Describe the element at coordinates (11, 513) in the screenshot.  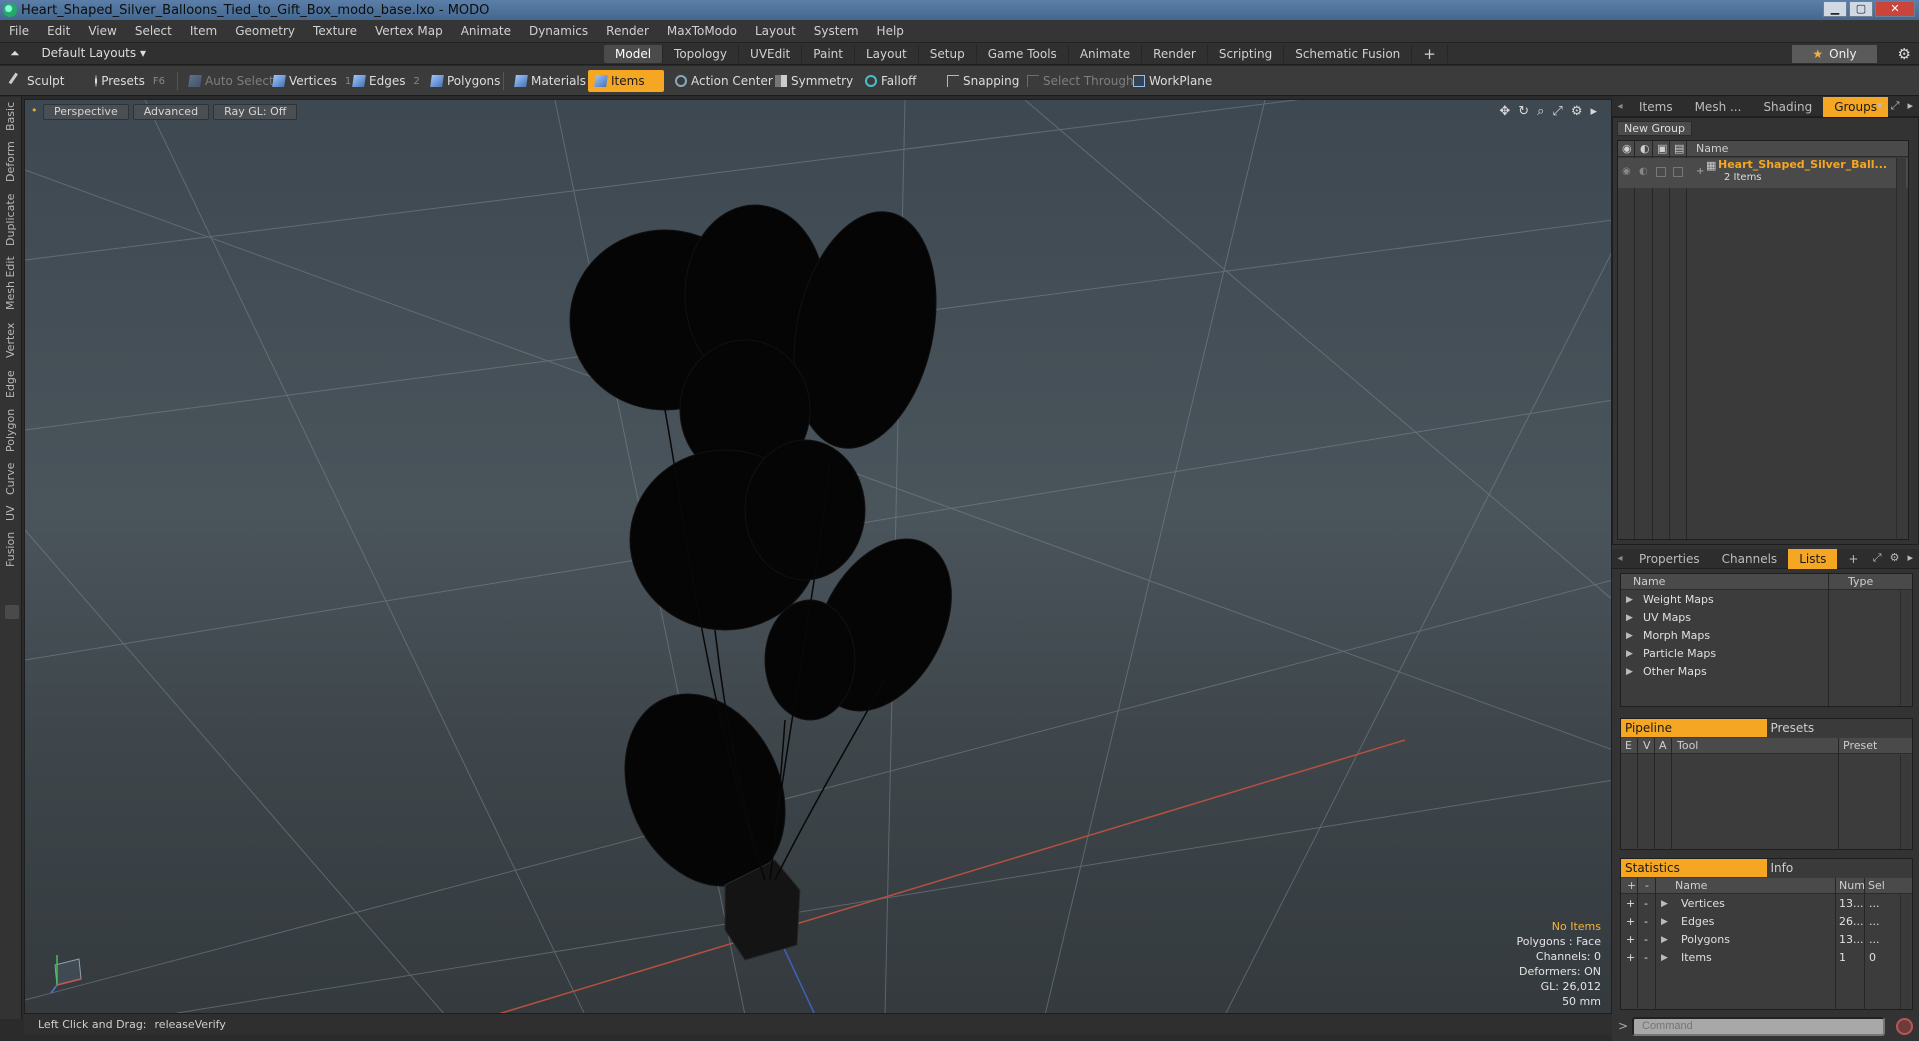
I see `tab-uv: UV` at that location.